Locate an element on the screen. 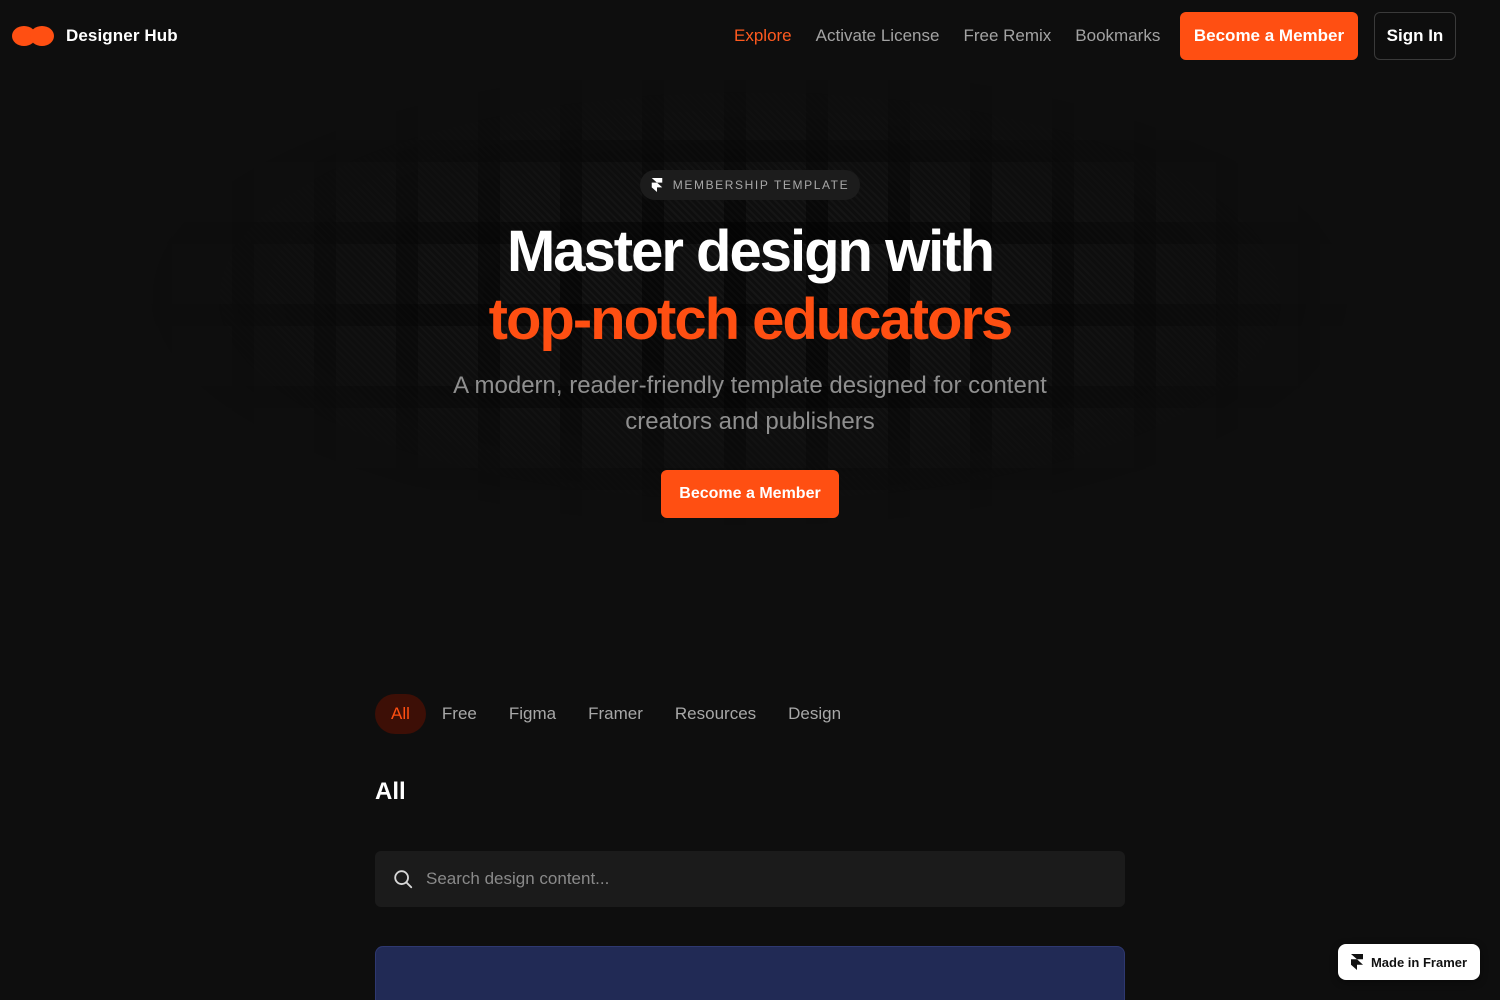 This screenshot has height=1000, width=1500. nav-item-bookmarks: Bookmarks is located at coordinates (1117, 36).